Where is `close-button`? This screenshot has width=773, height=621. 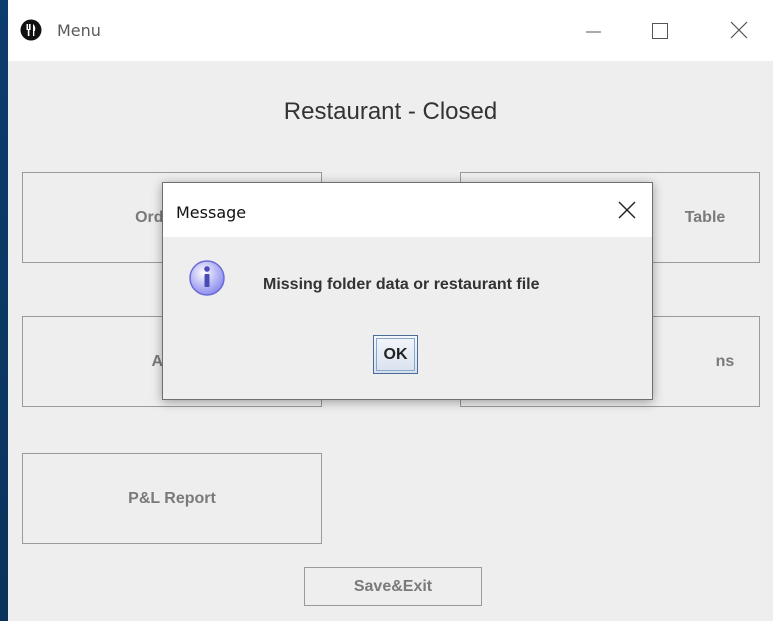 close-button is located at coordinates (740, 31).